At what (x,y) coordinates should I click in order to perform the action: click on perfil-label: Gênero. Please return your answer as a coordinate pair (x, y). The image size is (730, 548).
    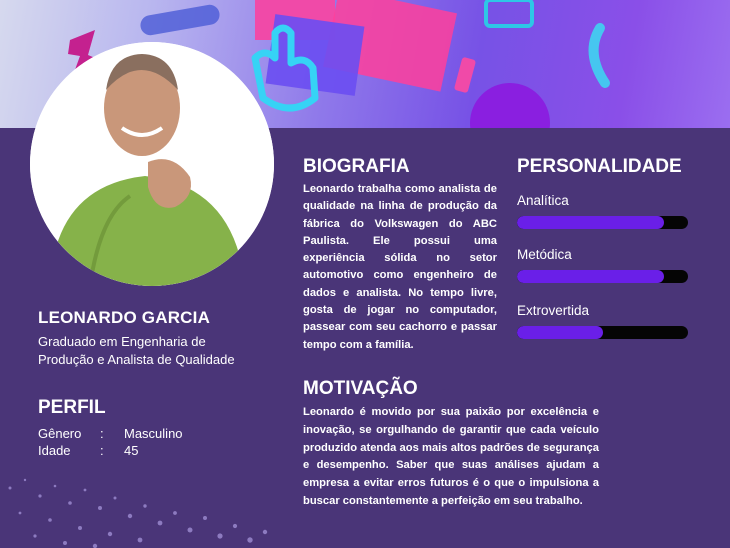
    Looking at the image, I should click on (60, 433).